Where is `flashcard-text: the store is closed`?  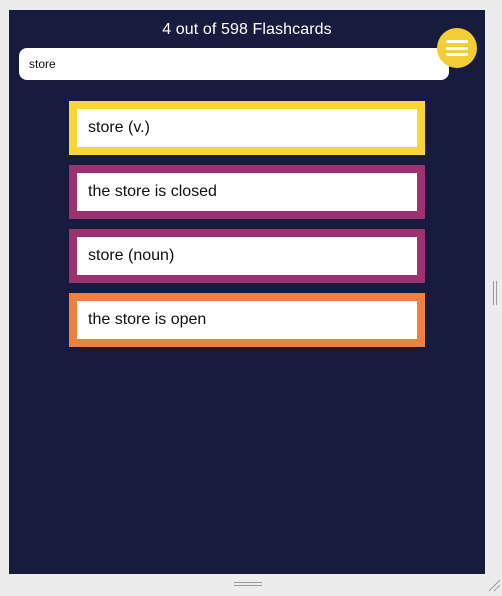 flashcard-text: the store is closed is located at coordinates (152, 191).